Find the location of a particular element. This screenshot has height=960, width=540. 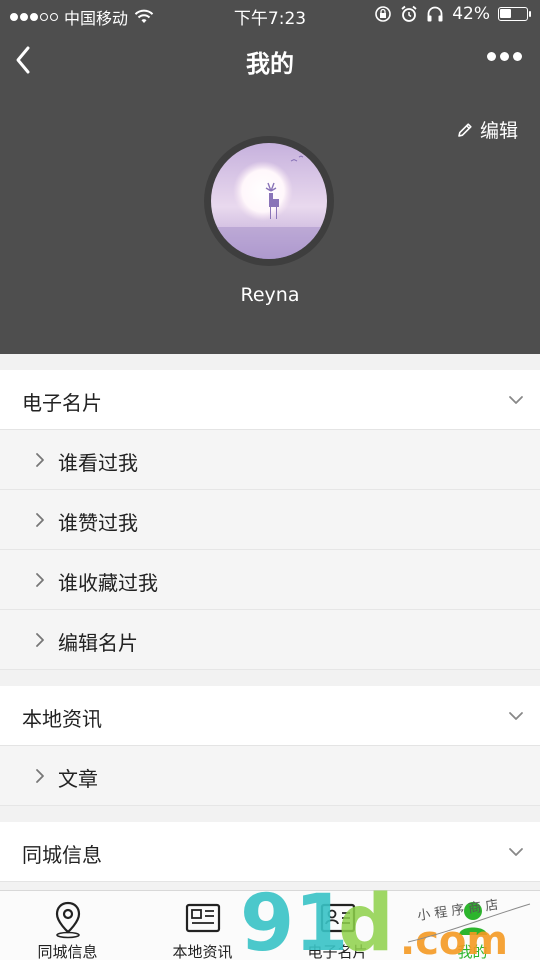

newspaper-icon is located at coordinates (202, 918).